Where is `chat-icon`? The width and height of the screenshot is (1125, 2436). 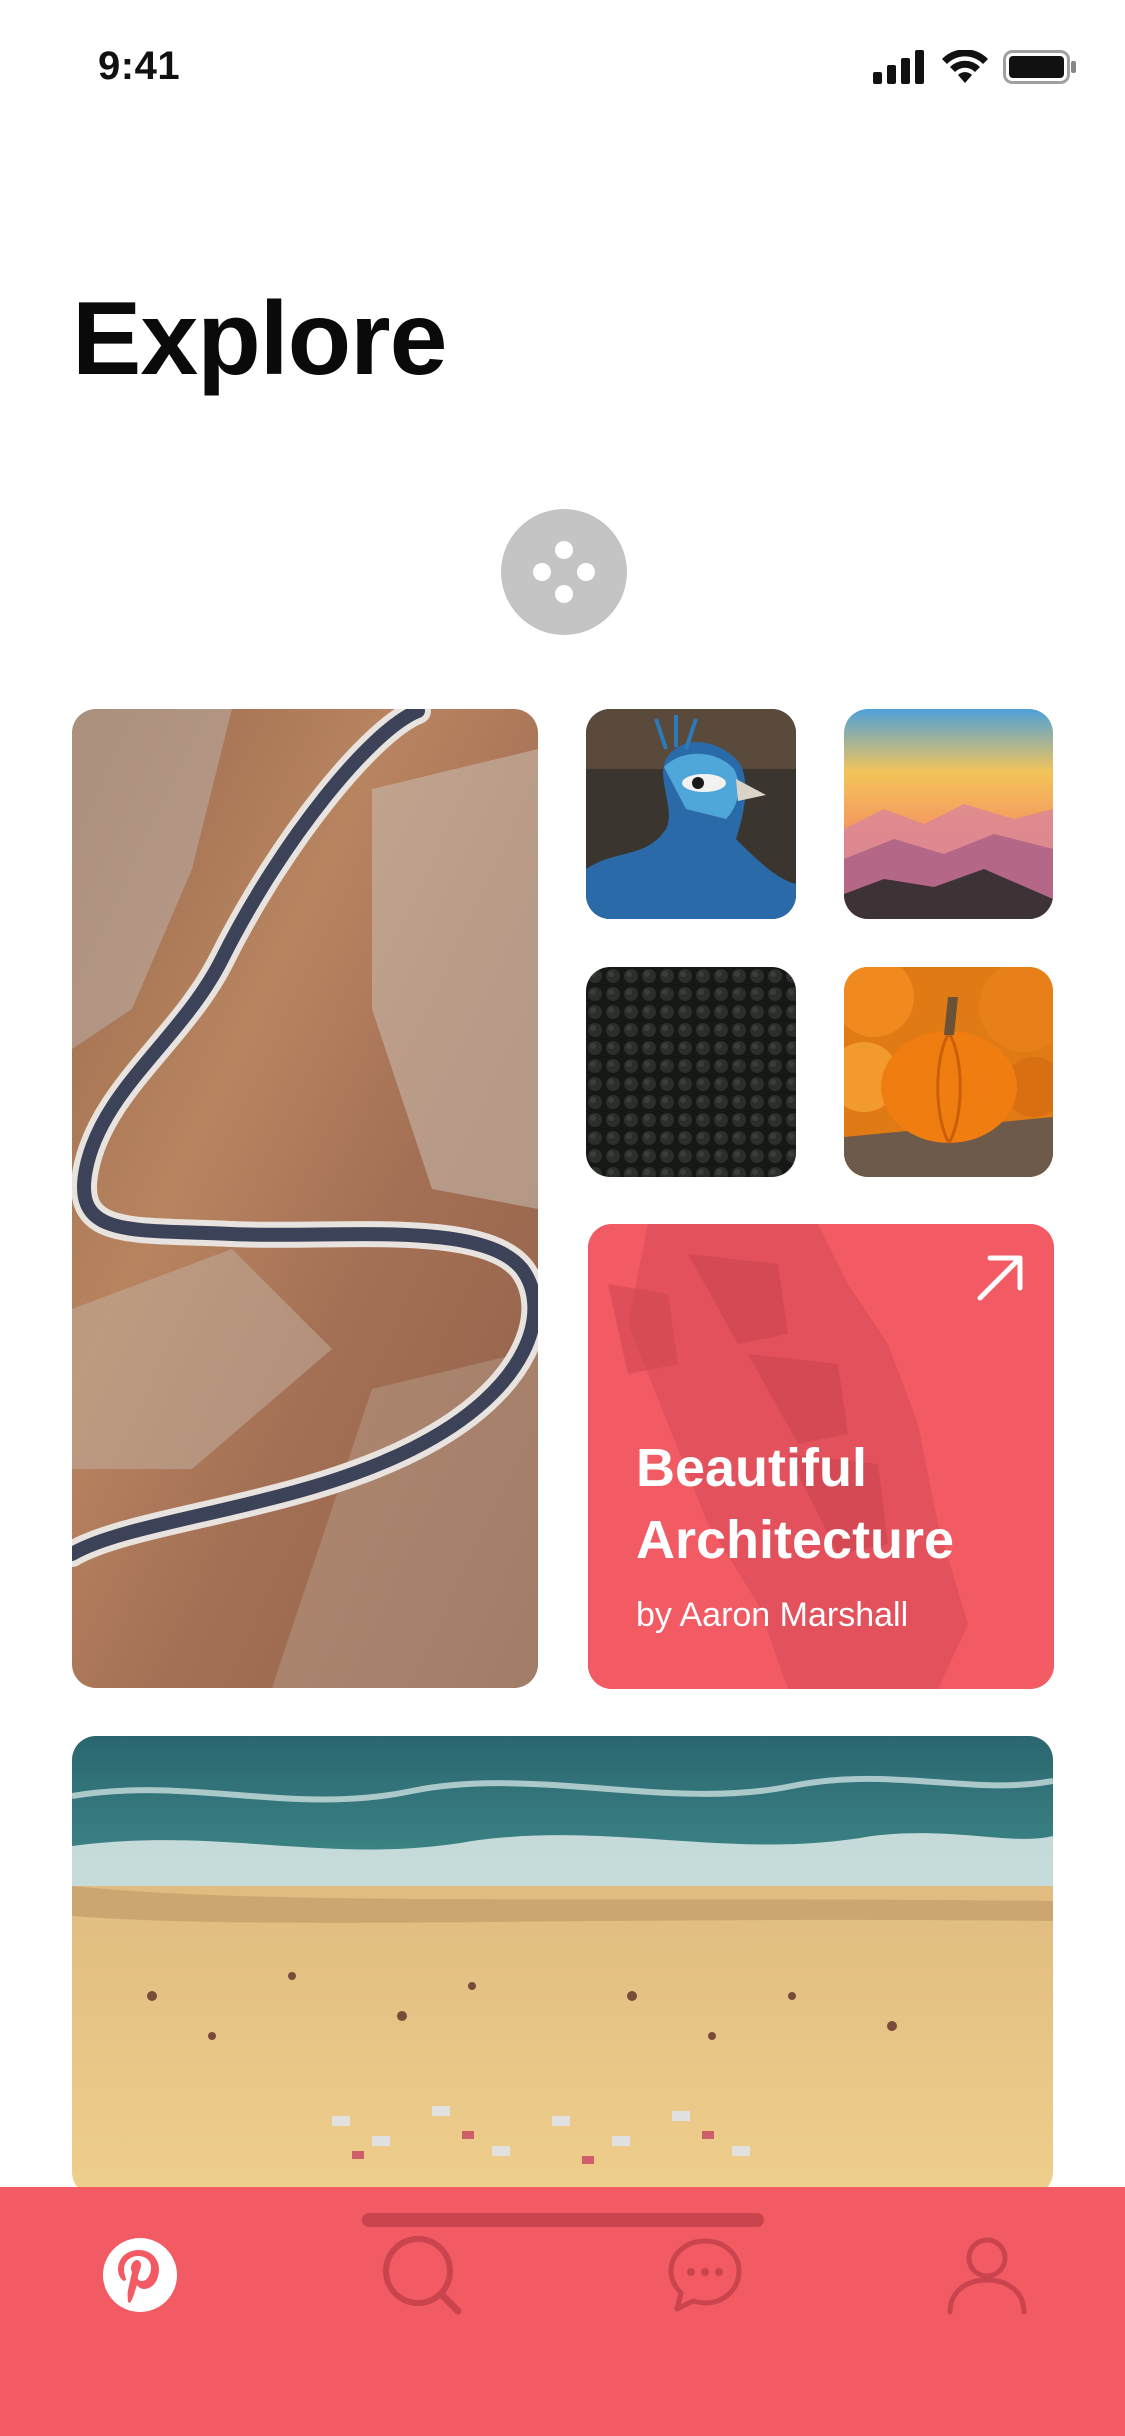
chat-icon is located at coordinates (705, 2275).